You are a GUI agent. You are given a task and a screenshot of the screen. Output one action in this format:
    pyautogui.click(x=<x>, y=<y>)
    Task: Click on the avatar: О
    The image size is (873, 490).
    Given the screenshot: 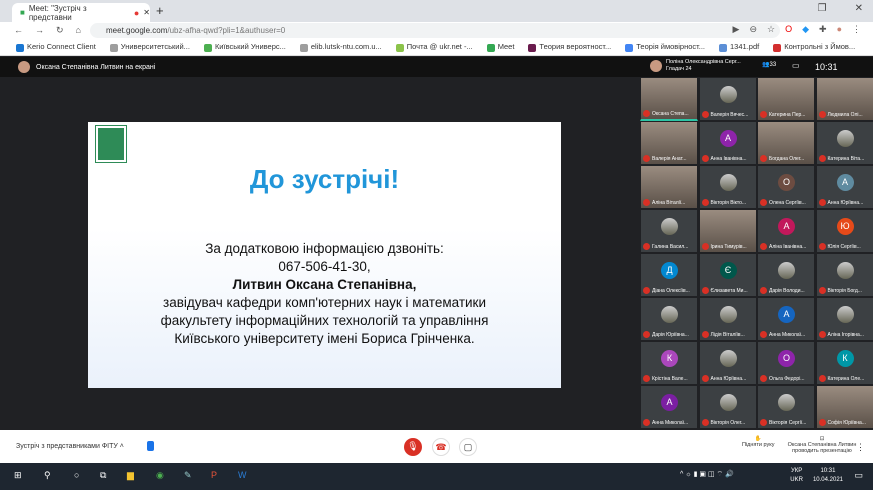 What is the action you would take?
    pyautogui.click(x=786, y=358)
    